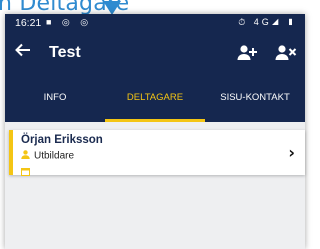  What do you see at coordinates (155, 120) in the screenshot?
I see `tab-indicator` at bounding box center [155, 120].